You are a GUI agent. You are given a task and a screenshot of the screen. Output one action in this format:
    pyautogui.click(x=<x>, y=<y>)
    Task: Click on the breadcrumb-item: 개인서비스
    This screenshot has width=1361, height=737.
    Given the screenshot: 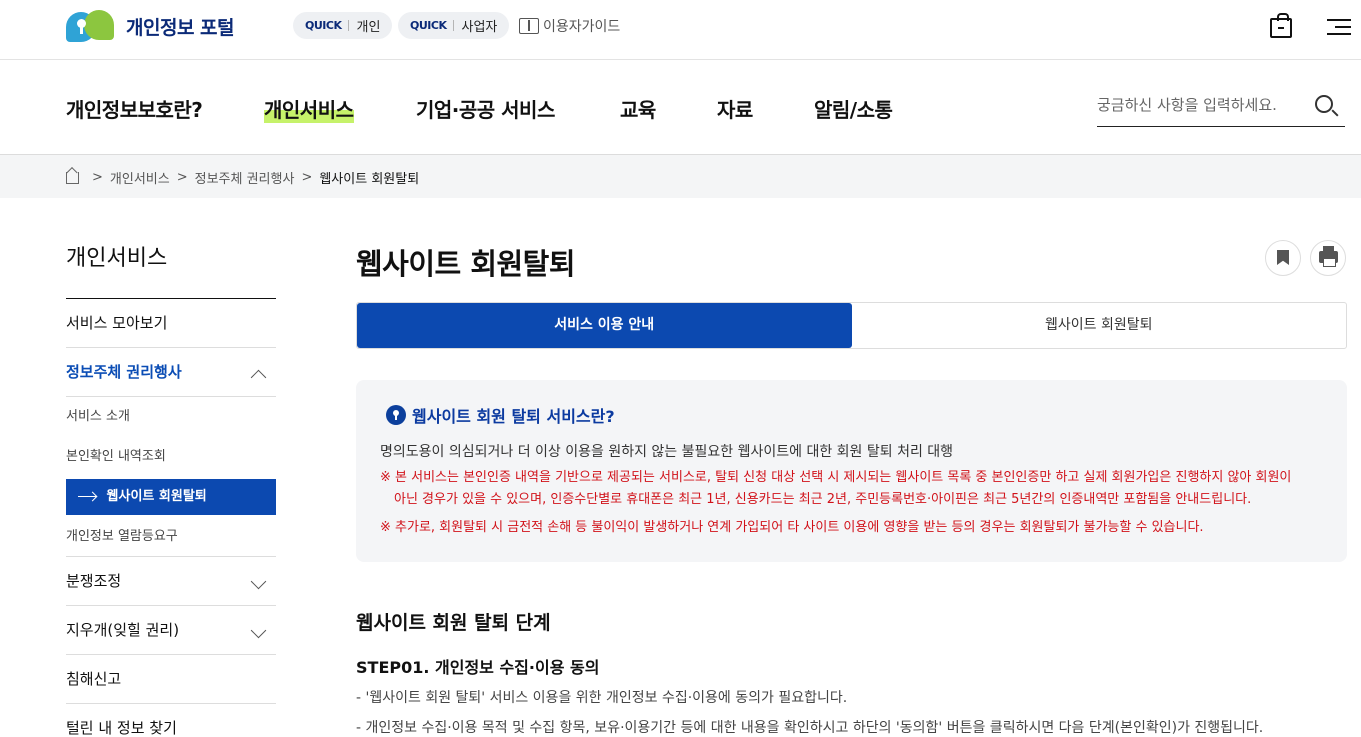 What is the action you would take?
    pyautogui.click(x=140, y=177)
    